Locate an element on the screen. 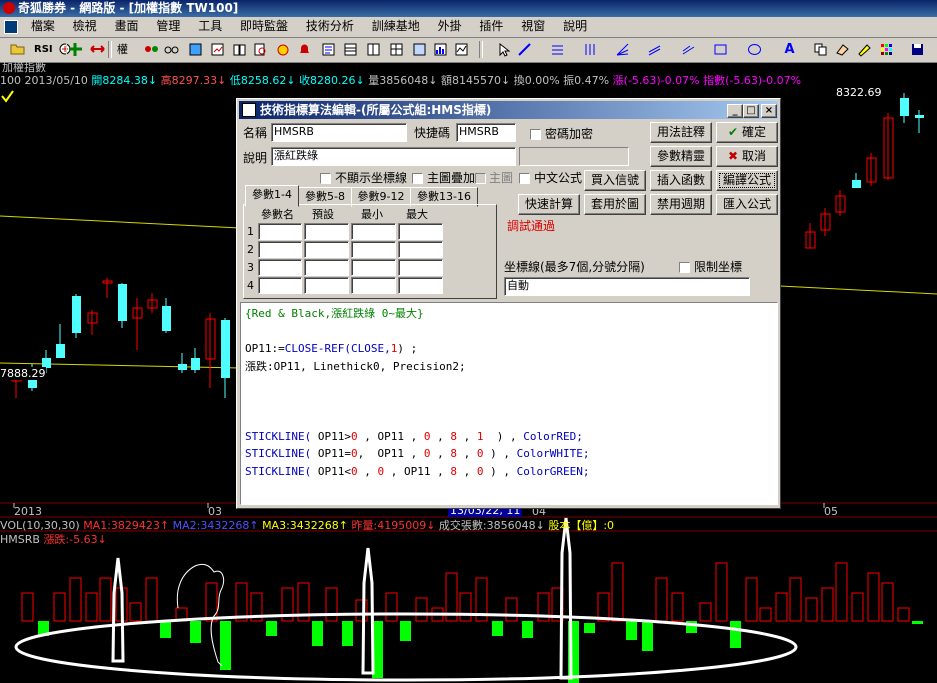 The image size is (937, 683). main-checkbox is located at coordinates (480, 178).